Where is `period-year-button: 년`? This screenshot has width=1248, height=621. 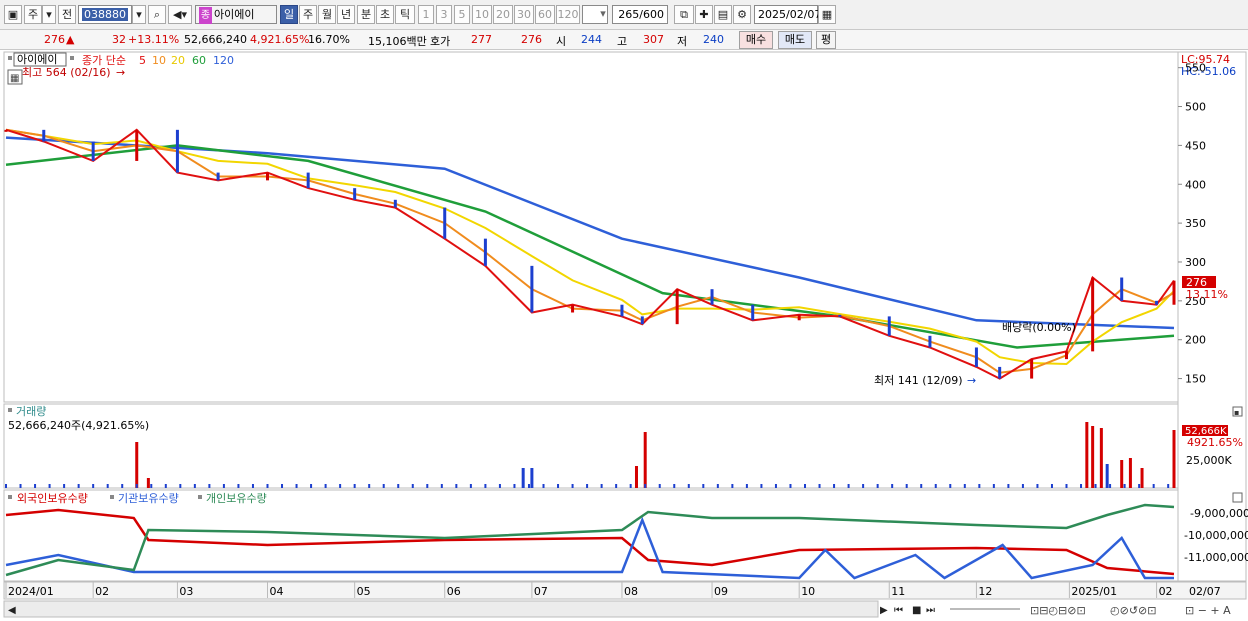 period-year-button: 년 is located at coordinates (346, 14).